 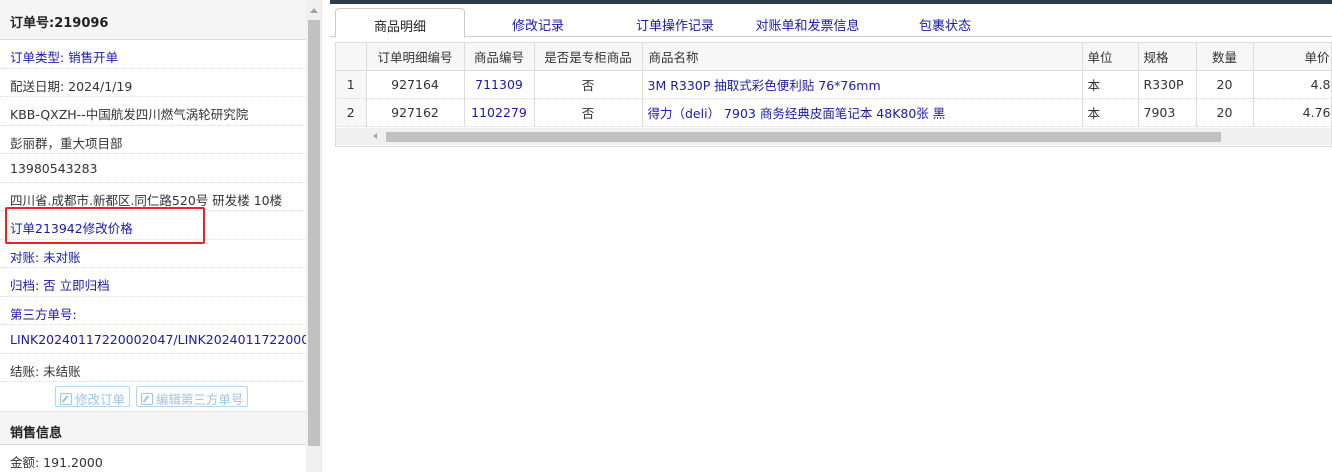 I want to click on detail-id-cell: 927164, so click(x=415, y=84).